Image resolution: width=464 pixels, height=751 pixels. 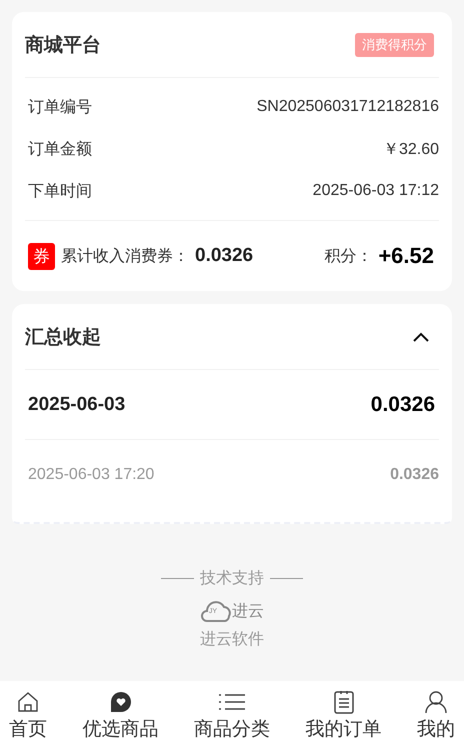 What do you see at coordinates (60, 108) in the screenshot?
I see `field-label: 订单编号` at bounding box center [60, 108].